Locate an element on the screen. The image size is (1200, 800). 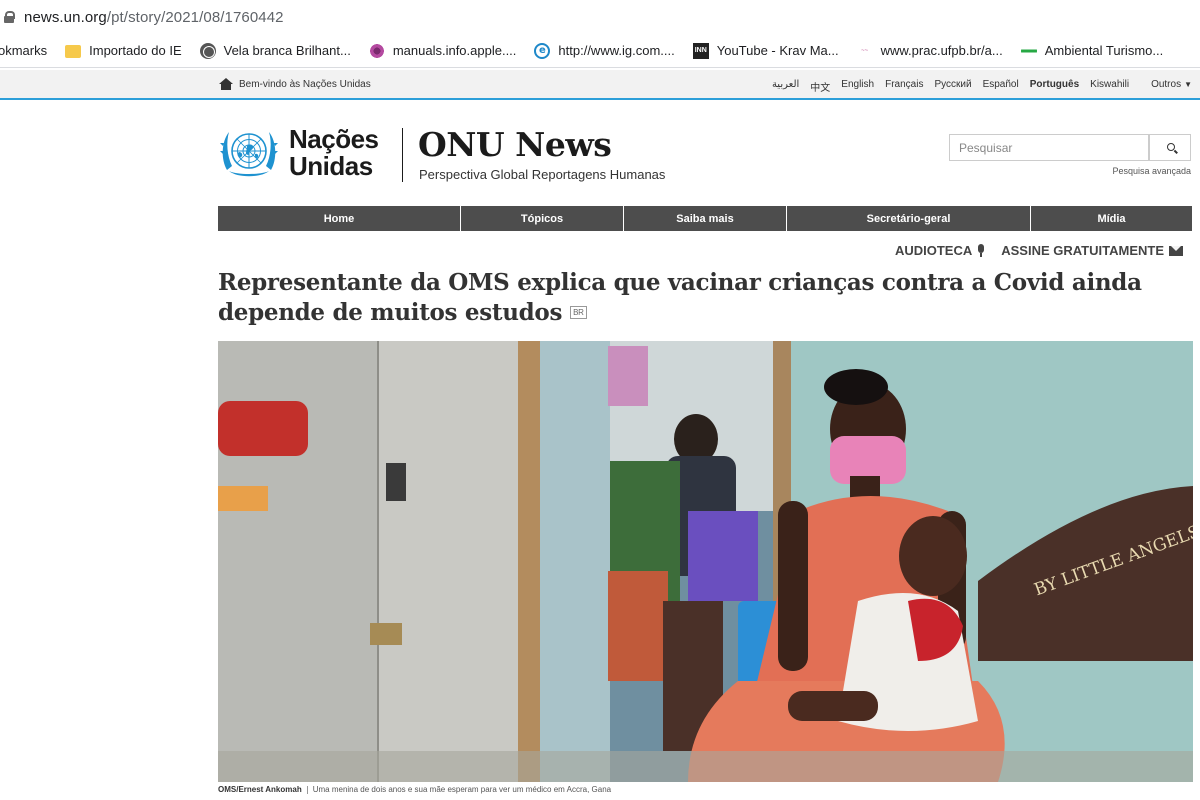
home-icon is located at coordinates (226, 84).